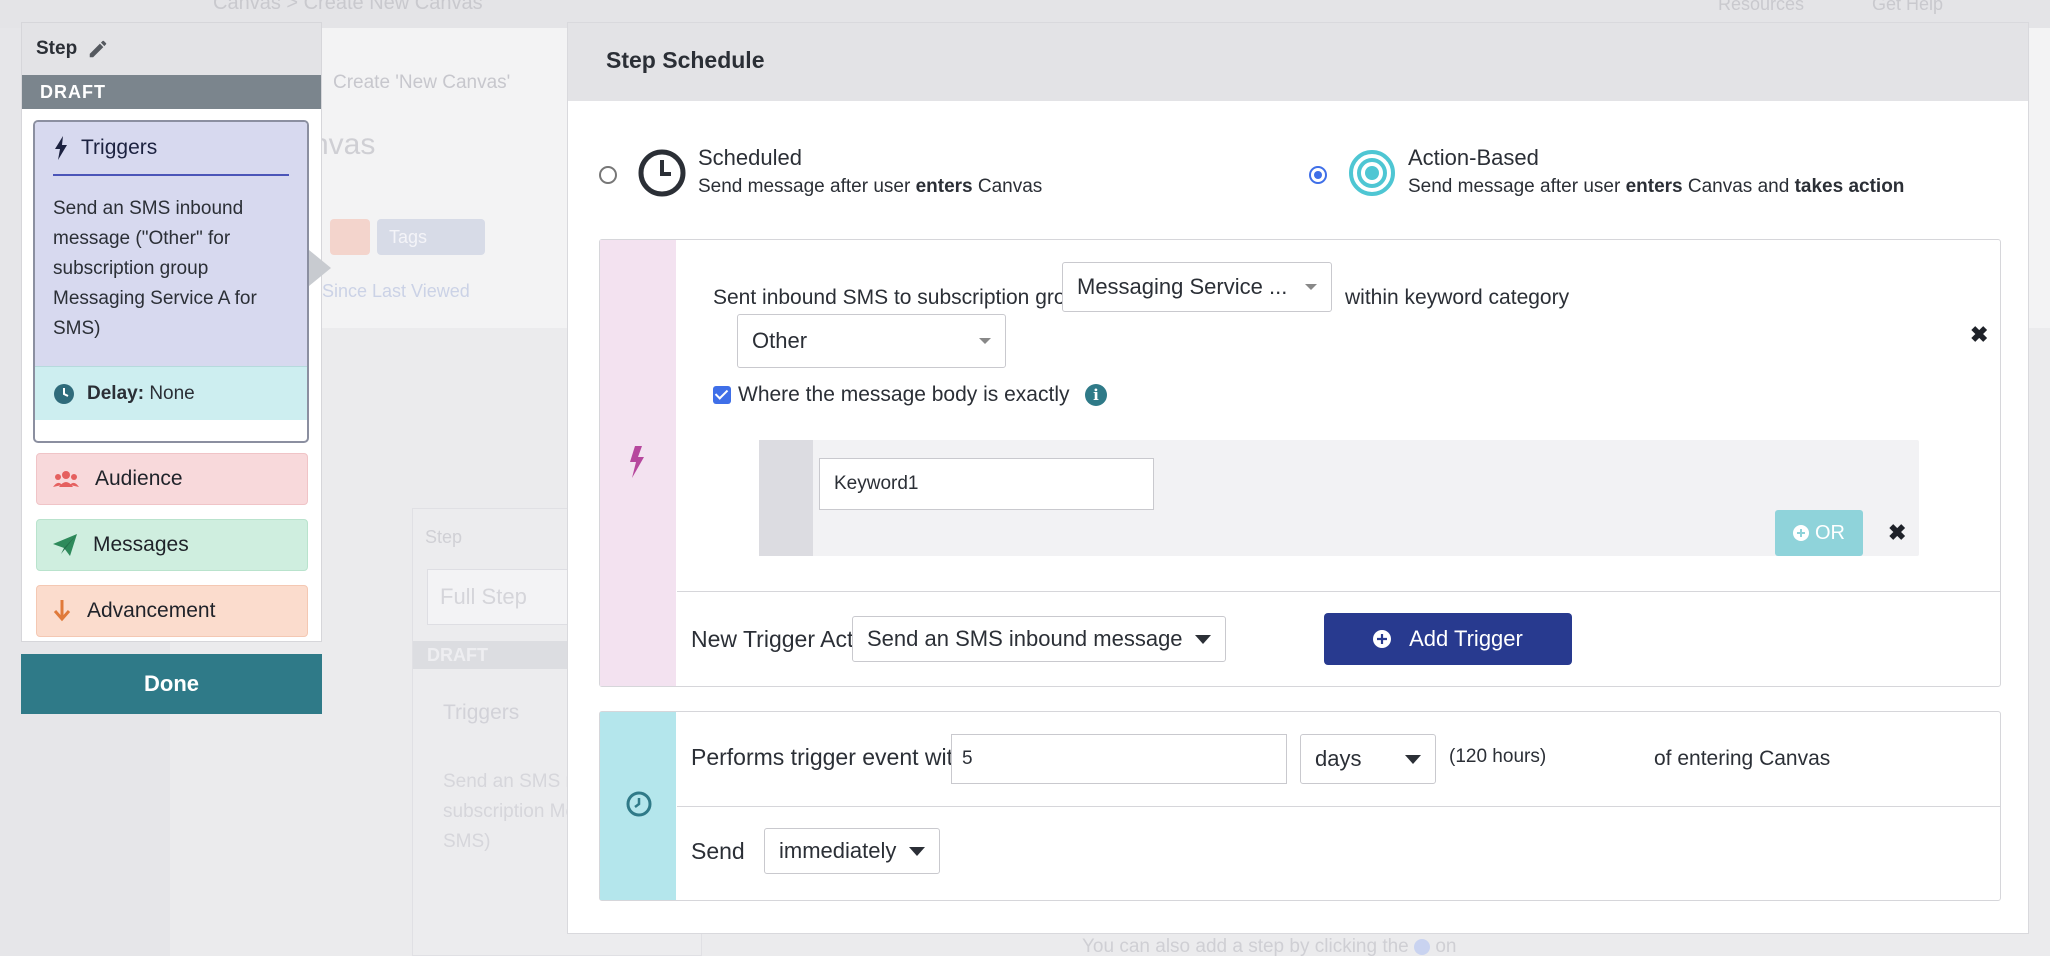 The width and height of the screenshot is (2050, 956). Describe the element at coordinates (1742, 758) in the screenshot. I see `of-entering-canvas-label: of entering Canvas` at that location.